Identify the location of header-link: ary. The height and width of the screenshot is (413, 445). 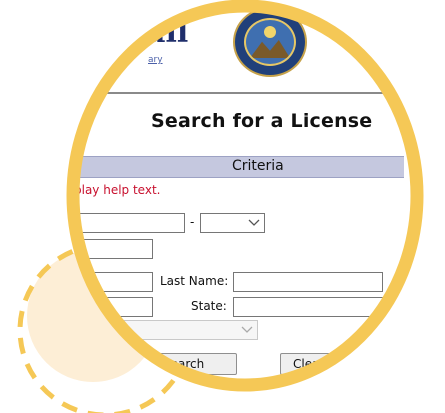
(155, 60).